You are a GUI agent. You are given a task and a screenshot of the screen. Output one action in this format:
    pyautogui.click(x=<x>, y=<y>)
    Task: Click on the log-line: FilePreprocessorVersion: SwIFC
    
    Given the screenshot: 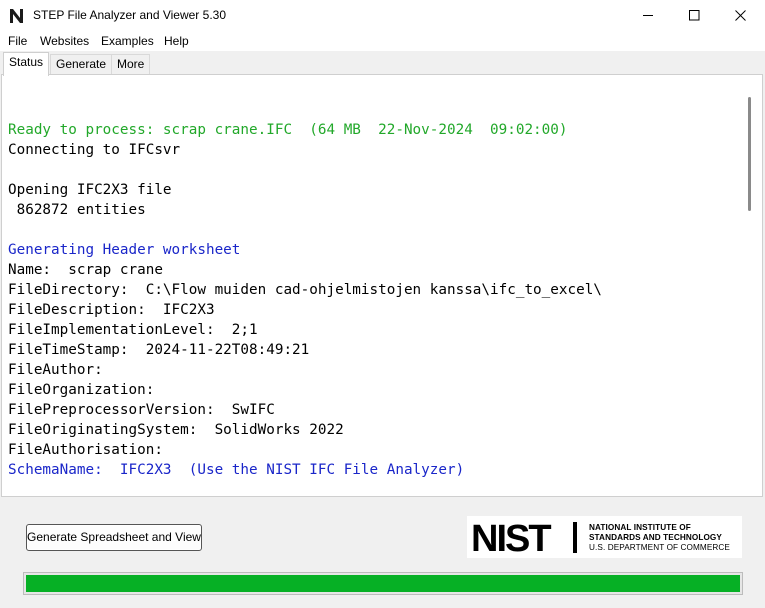 What is the action you would take?
    pyautogui.click(x=141, y=410)
    